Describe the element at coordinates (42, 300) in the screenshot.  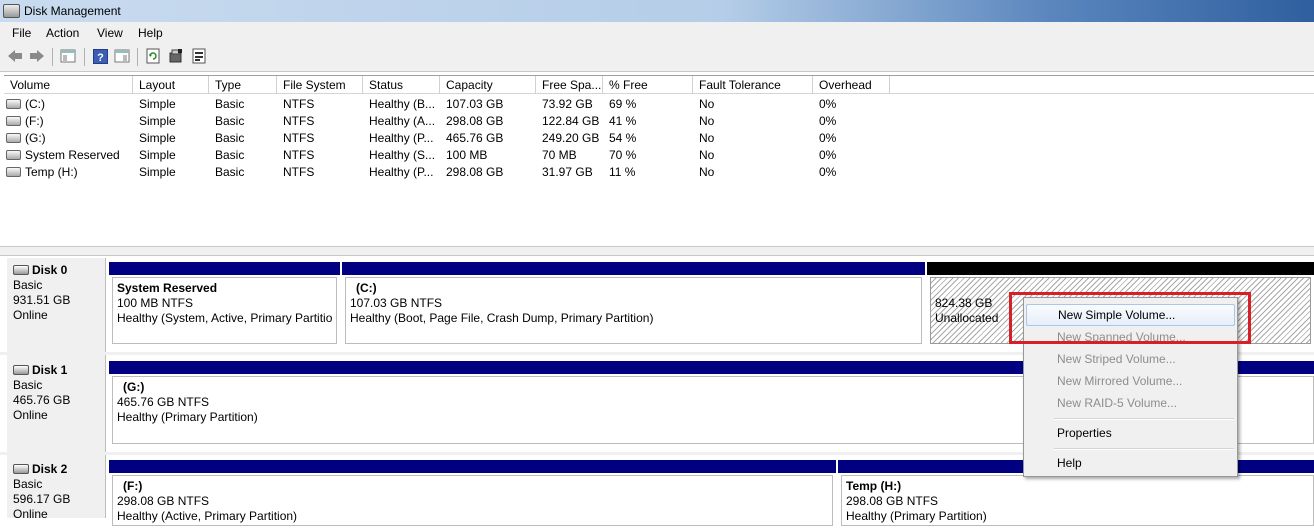
I see `disk-size: 931.51 GB` at that location.